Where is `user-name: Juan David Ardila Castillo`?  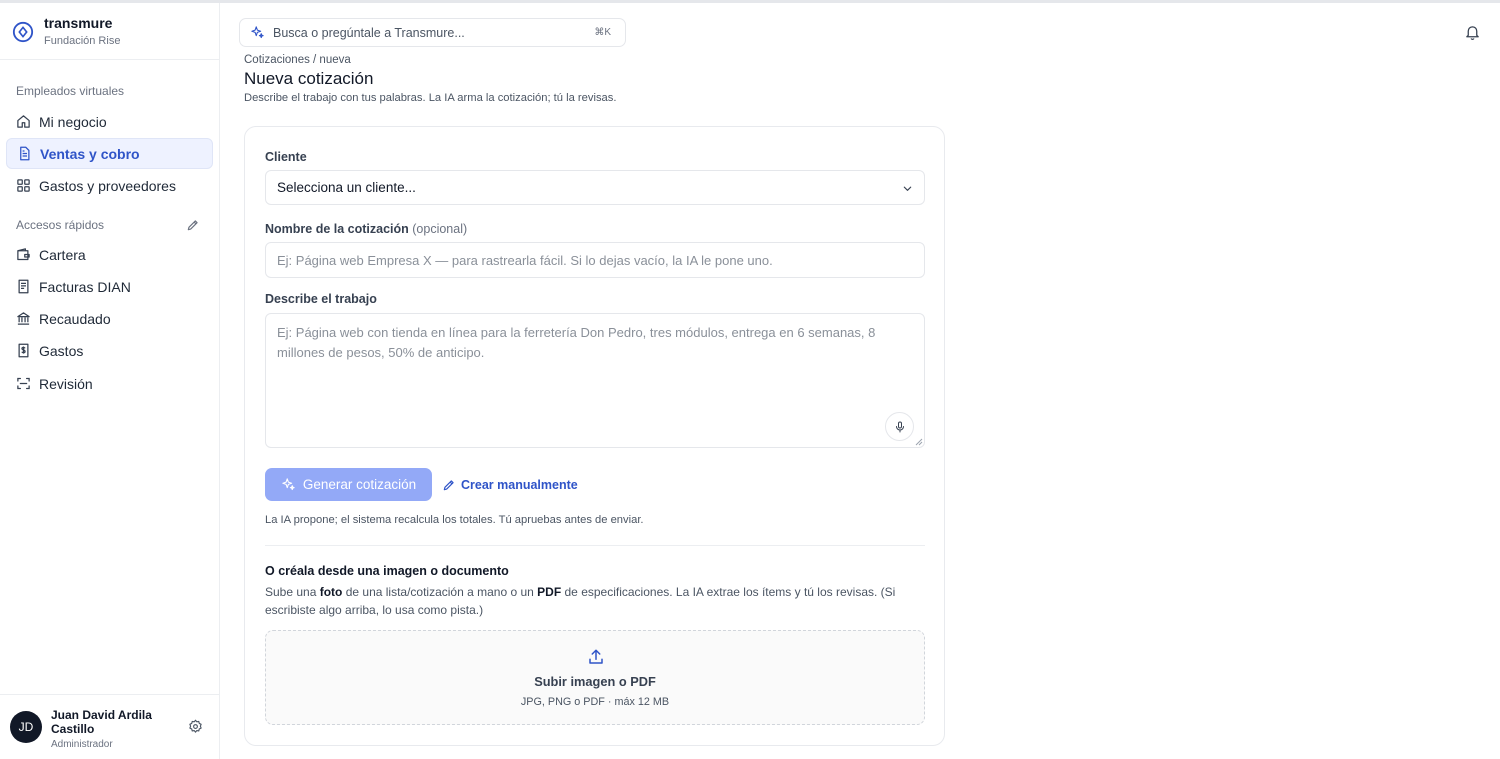
user-name: Juan David Ardila Castillo is located at coordinates (101, 722).